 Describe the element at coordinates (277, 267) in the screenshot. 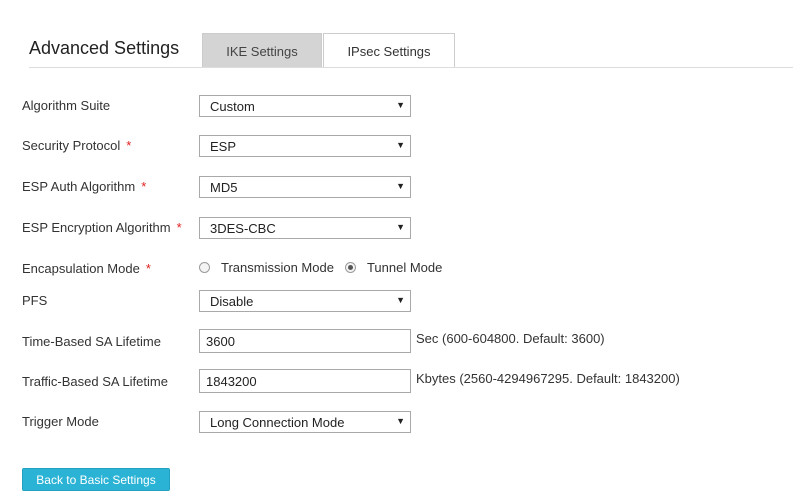

I see `transmission-mode-label: Transmission Mode` at that location.